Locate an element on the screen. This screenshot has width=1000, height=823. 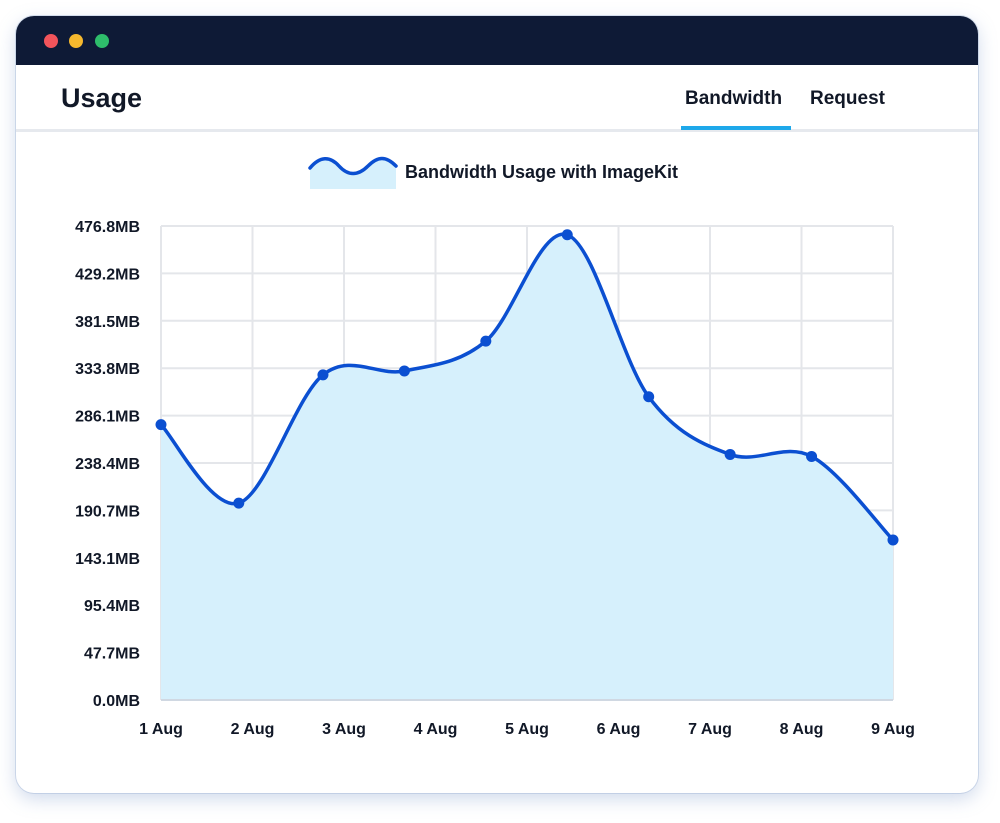
y-tick-label: 238.4MB is located at coordinates (107, 464).